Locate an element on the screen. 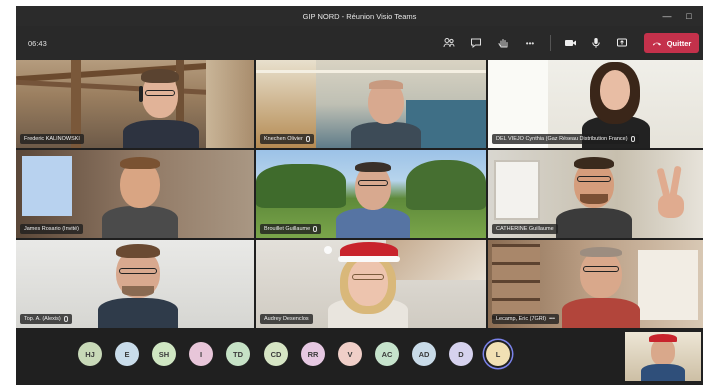 Image resolution: width=703 pixels, height=391 pixels. leave-label: Quitter is located at coordinates (679, 43).